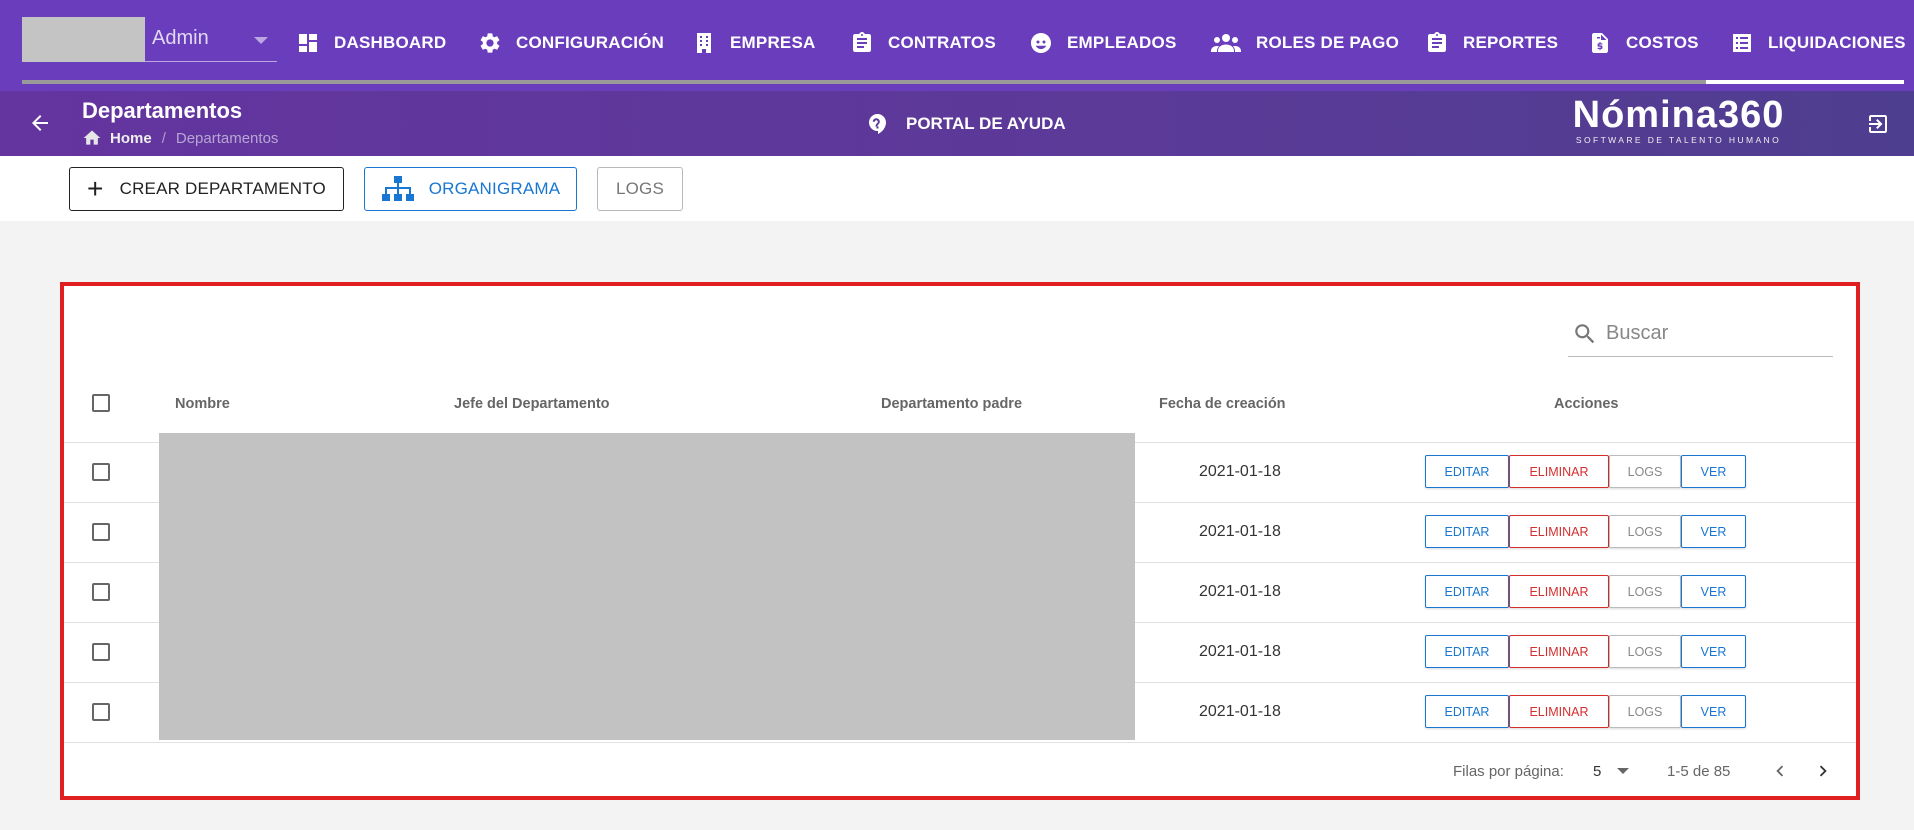 The image size is (1914, 830). What do you see at coordinates (590, 42) in the screenshot?
I see `nav-item-label: CONFIGURACIÓN` at bounding box center [590, 42].